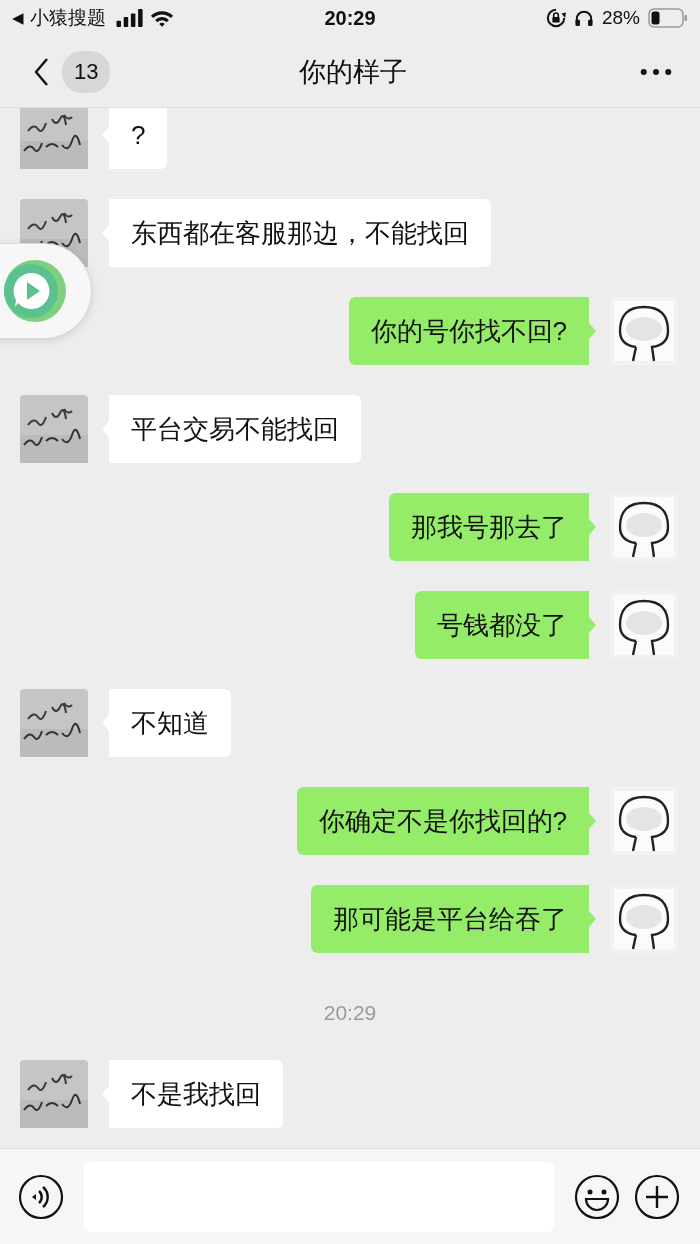 This screenshot has width=700, height=1244. I want to click on battery-icon, so click(668, 18).